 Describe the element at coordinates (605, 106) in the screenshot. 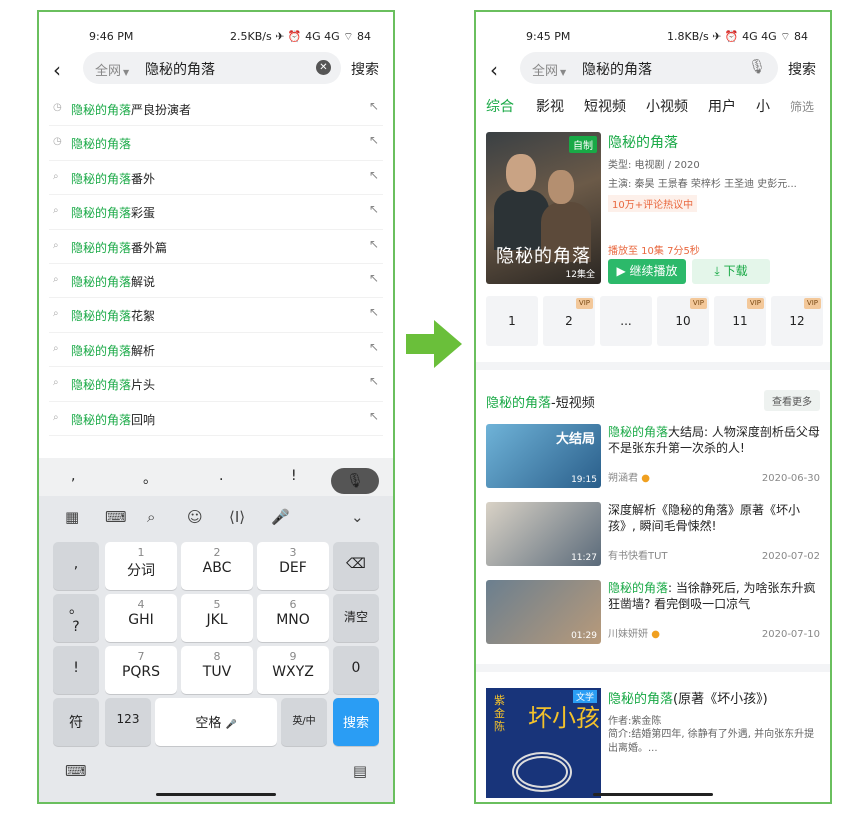

I see `tab-short-video: 短视频` at that location.